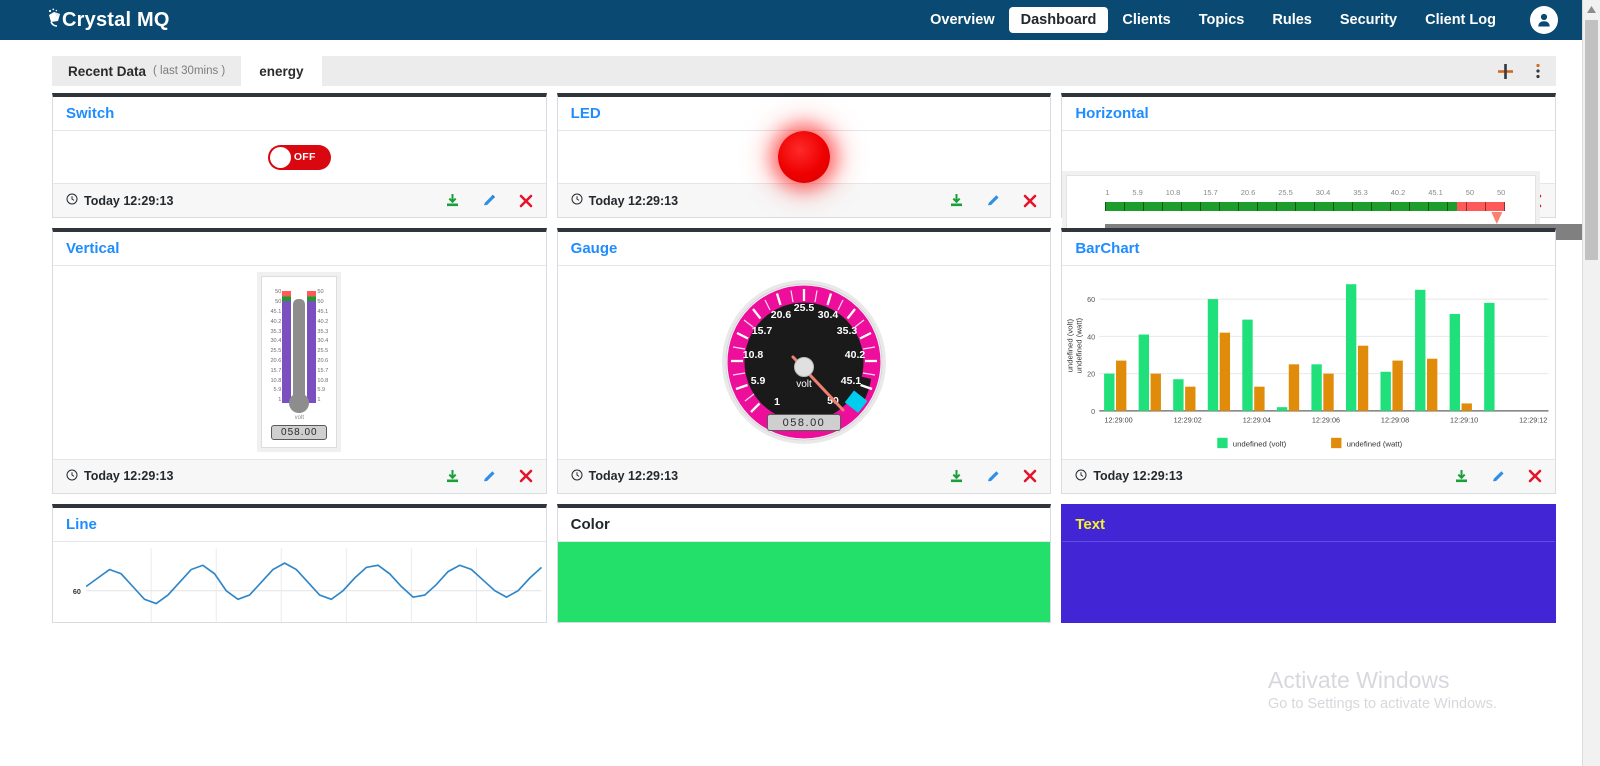 The height and width of the screenshot is (766, 1600). What do you see at coordinates (1058, 20) in the screenshot?
I see `nav-item-dashboard: Dashboard` at bounding box center [1058, 20].